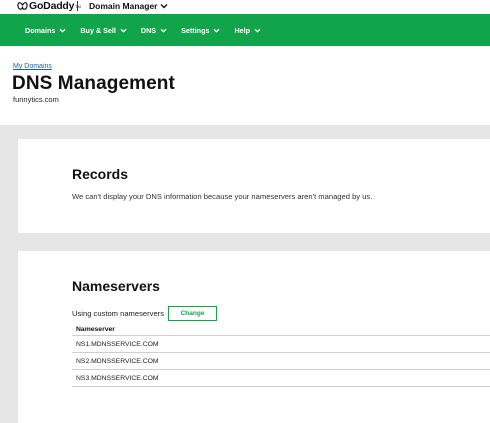 This screenshot has width=490, height=423. Describe the element at coordinates (281, 361) in the screenshot. I see `table-row: NS2.MDNSSERVICE.COM` at that location.